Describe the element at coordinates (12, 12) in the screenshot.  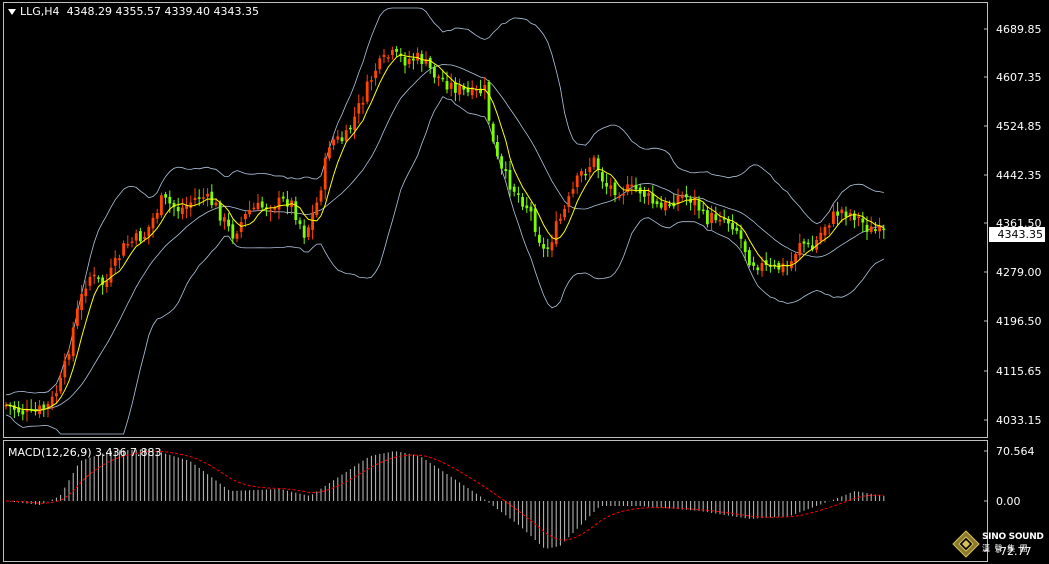
I see `dropdown-triangle-icon` at that location.